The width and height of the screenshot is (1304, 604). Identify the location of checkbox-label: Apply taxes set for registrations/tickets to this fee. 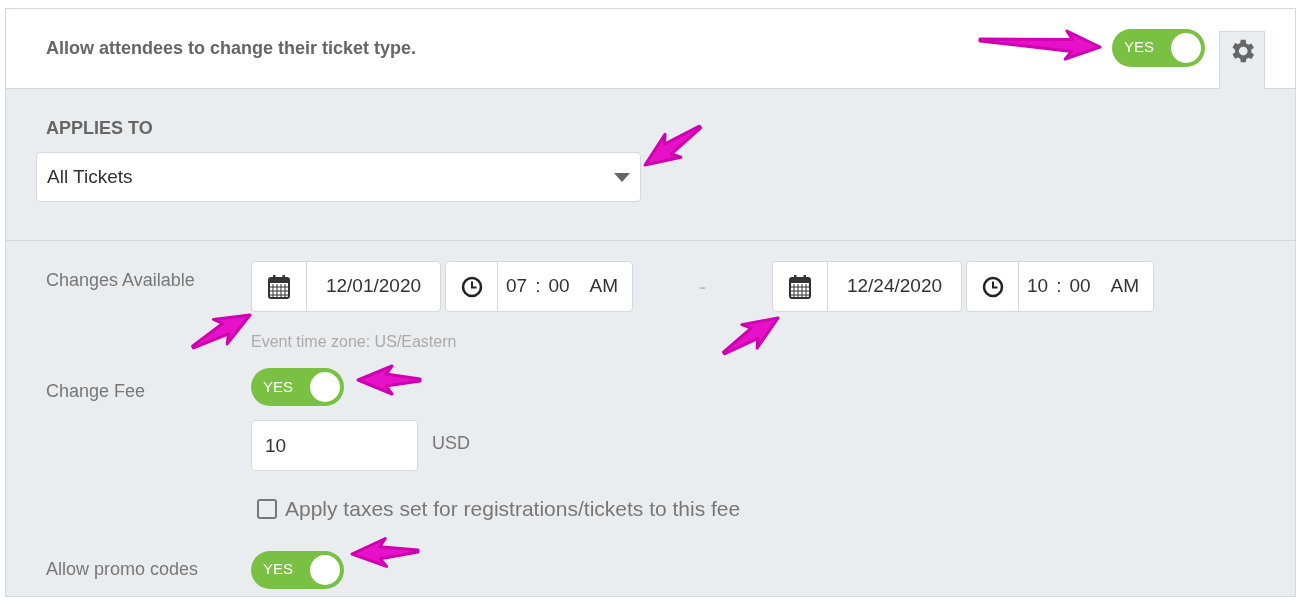
(513, 509).